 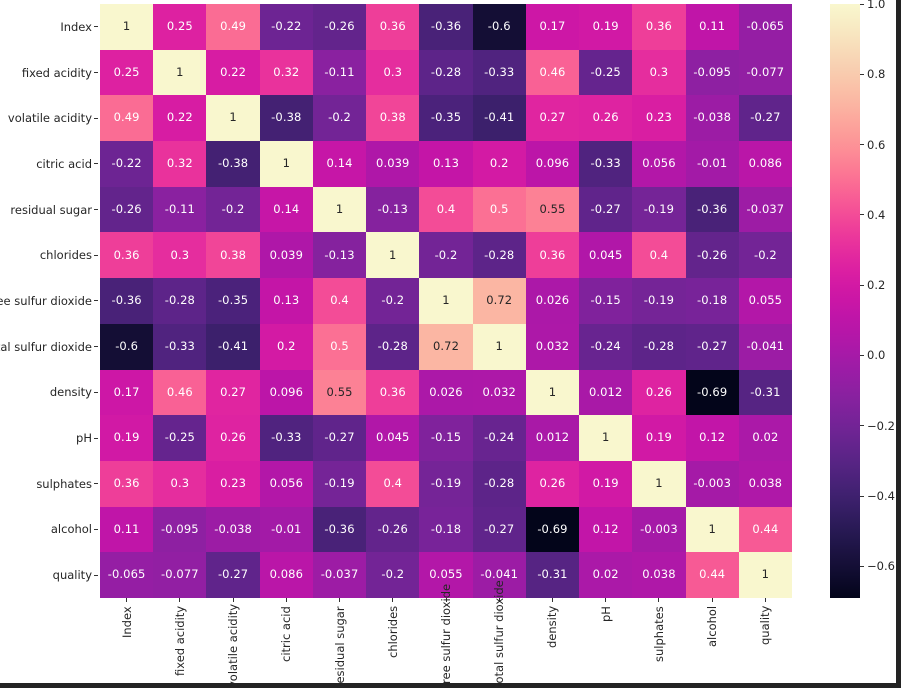 What do you see at coordinates (179, 345) in the screenshot?
I see `heatmap-cell-value: -0.33` at bounding box center [179, 345].